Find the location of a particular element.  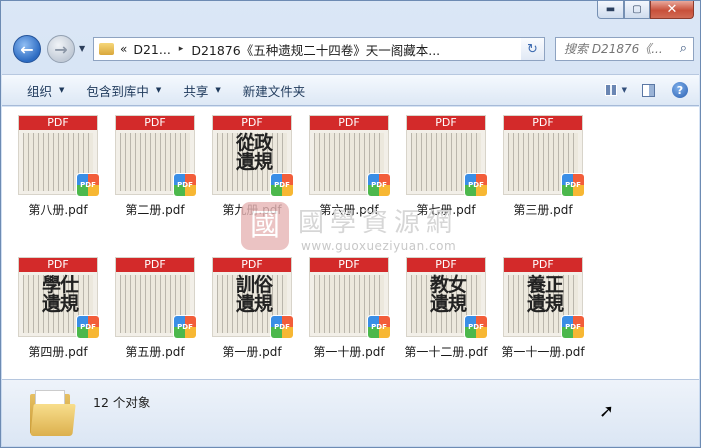

cover-title: 訓俗遺規 is located at coordinates (254, 294).